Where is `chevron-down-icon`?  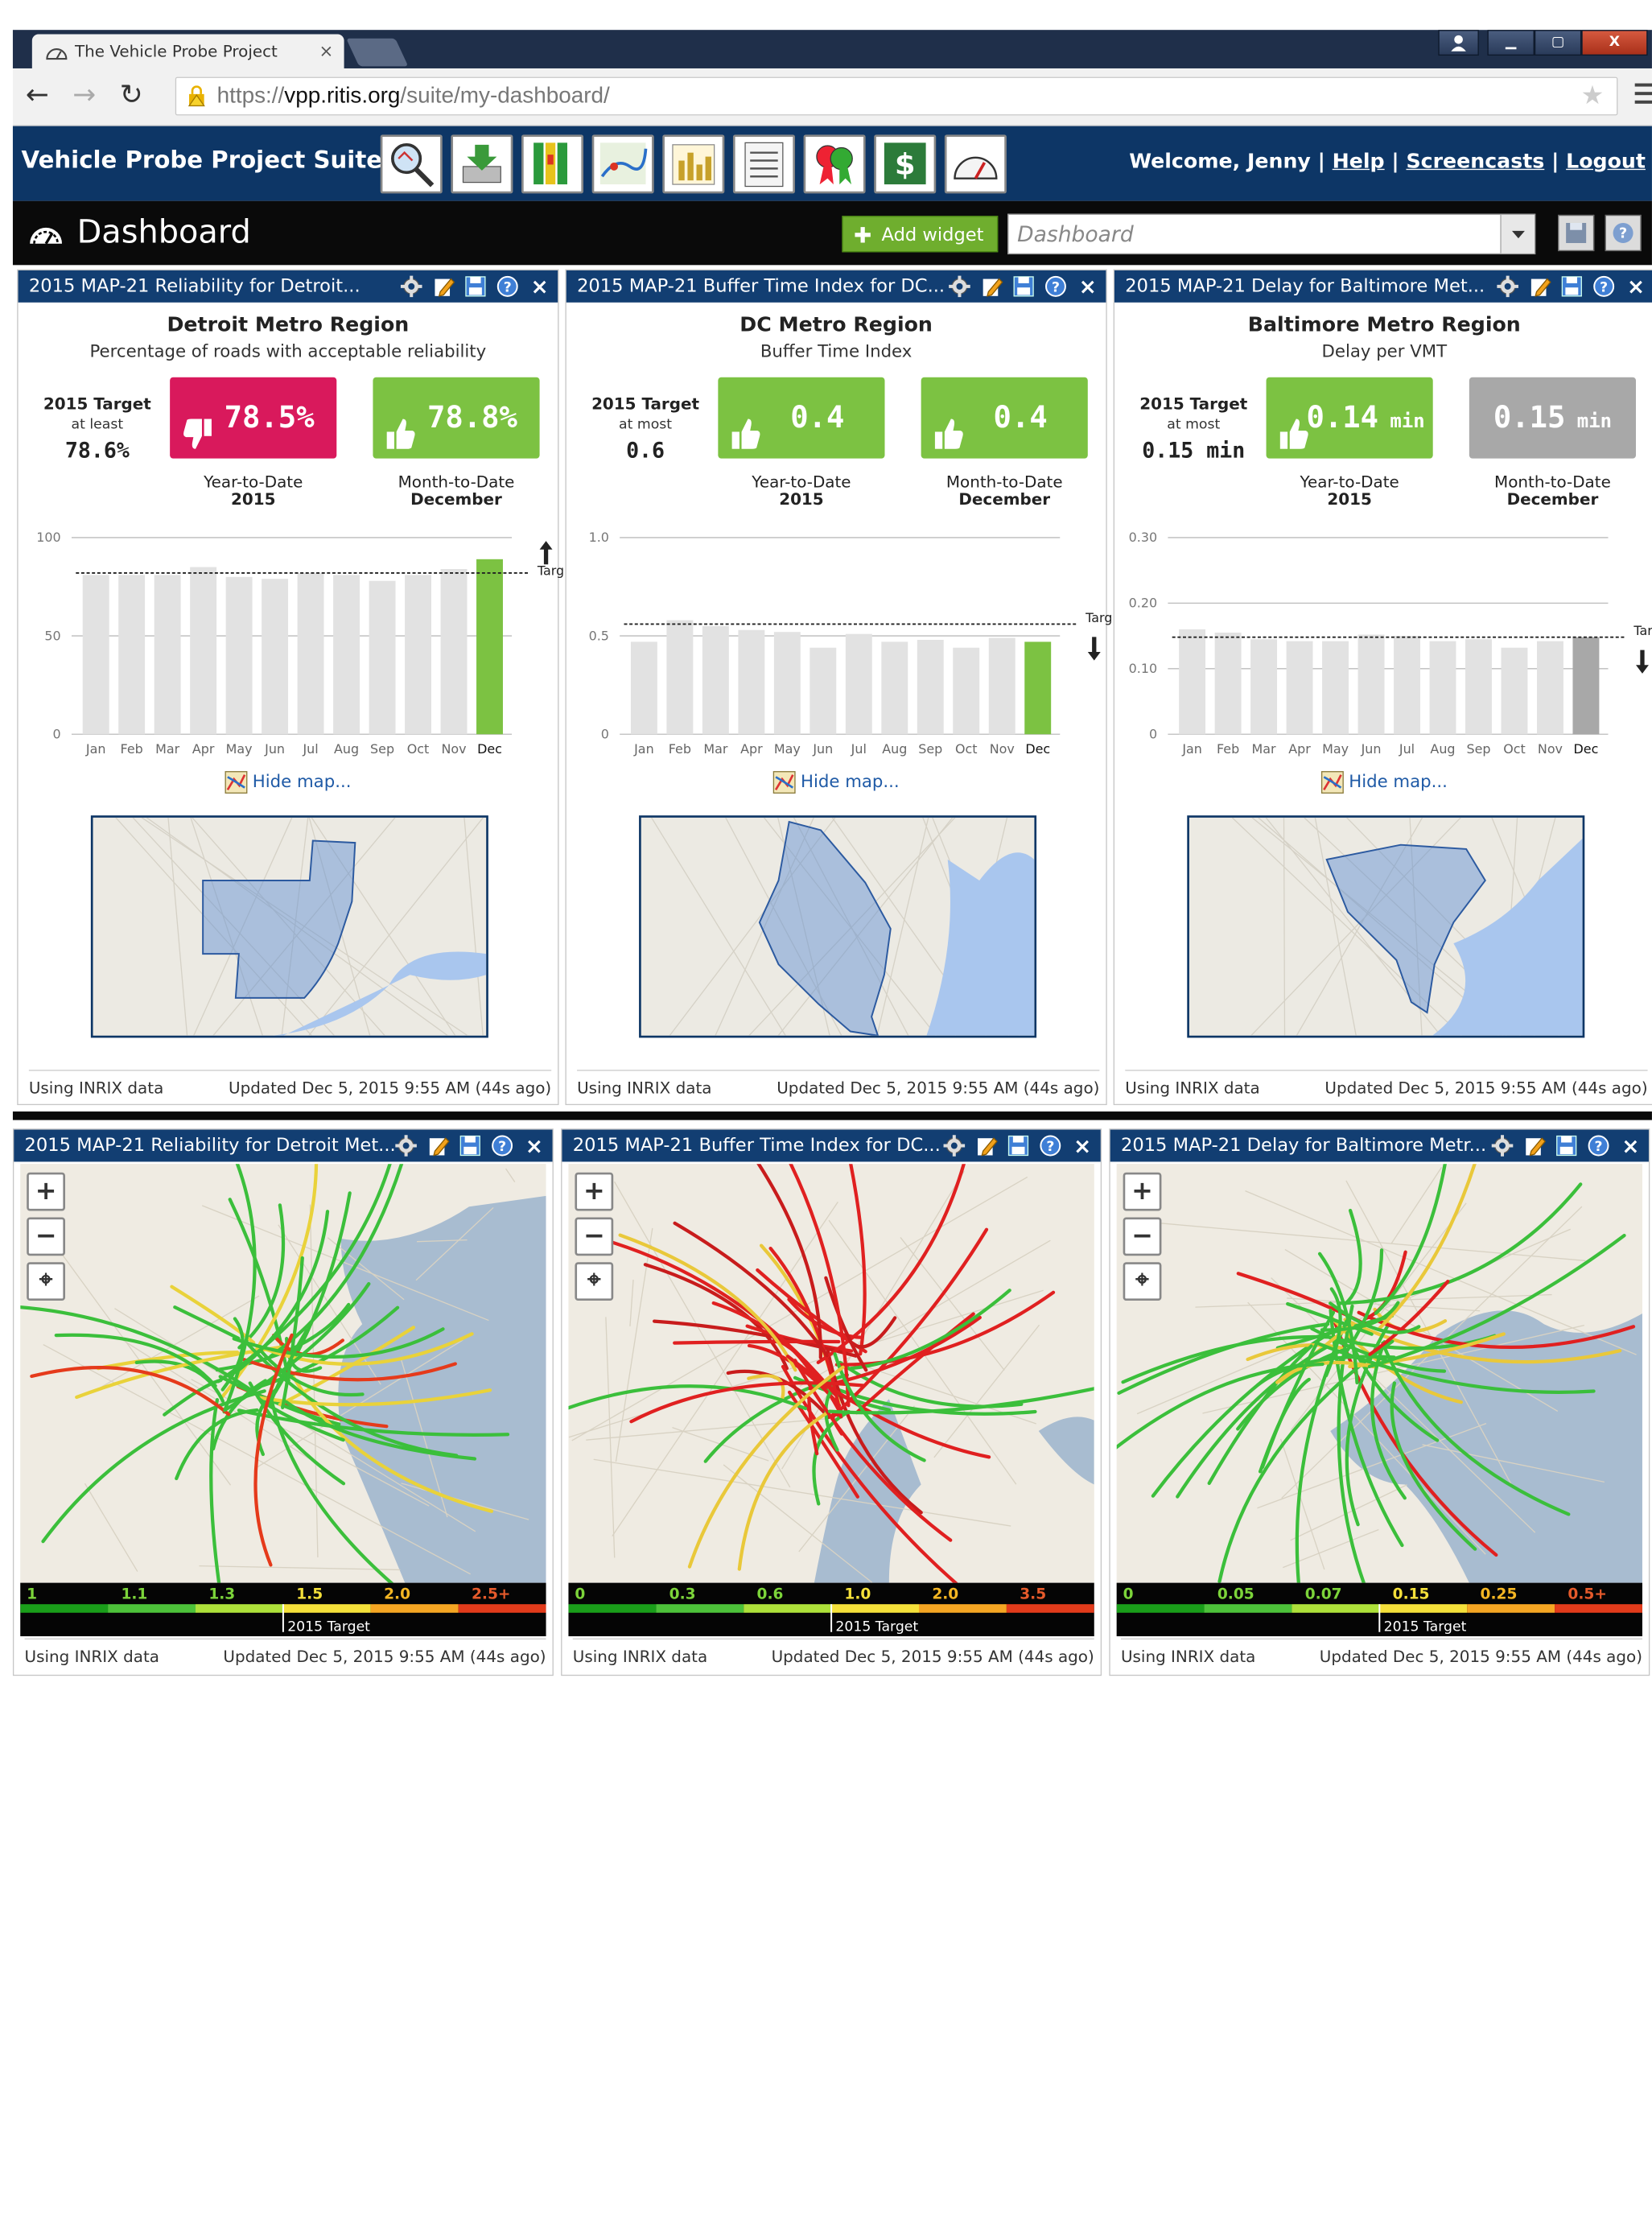
chevron-down-icon is located at coordinates (1517, 234).